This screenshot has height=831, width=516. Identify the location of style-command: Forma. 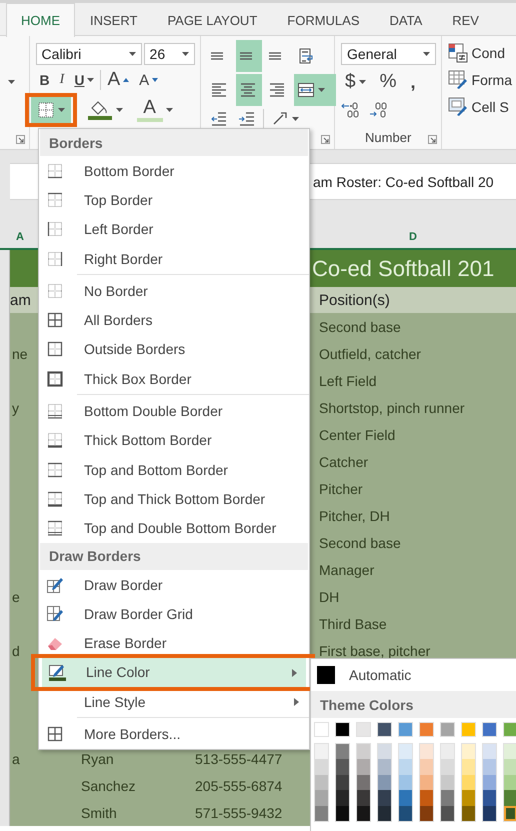
(492, 80).